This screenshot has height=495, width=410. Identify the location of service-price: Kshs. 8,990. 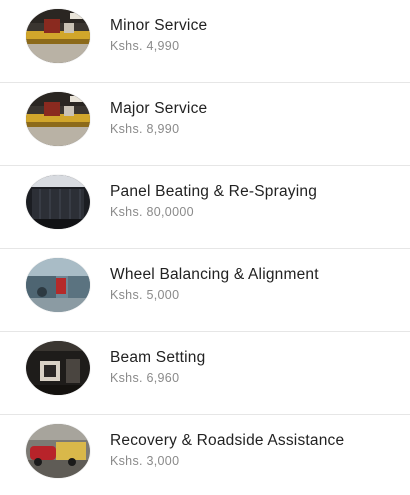
(145, 129).